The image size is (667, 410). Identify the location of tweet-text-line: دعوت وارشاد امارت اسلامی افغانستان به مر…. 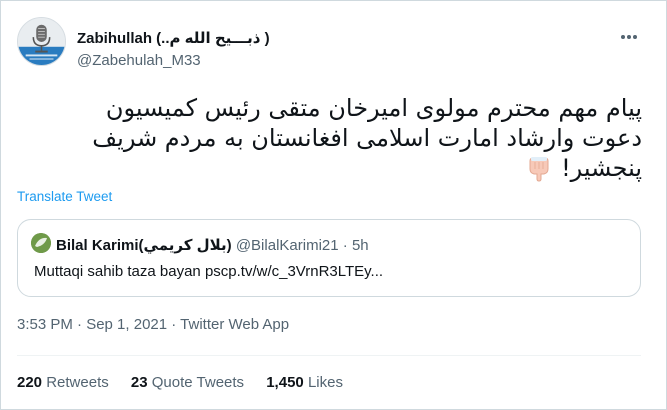
(367, 138).